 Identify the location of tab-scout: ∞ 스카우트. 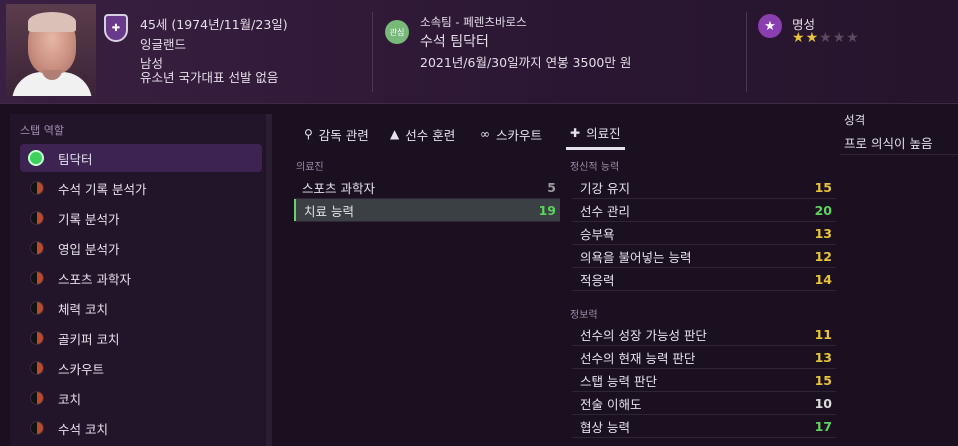
(511, 134).